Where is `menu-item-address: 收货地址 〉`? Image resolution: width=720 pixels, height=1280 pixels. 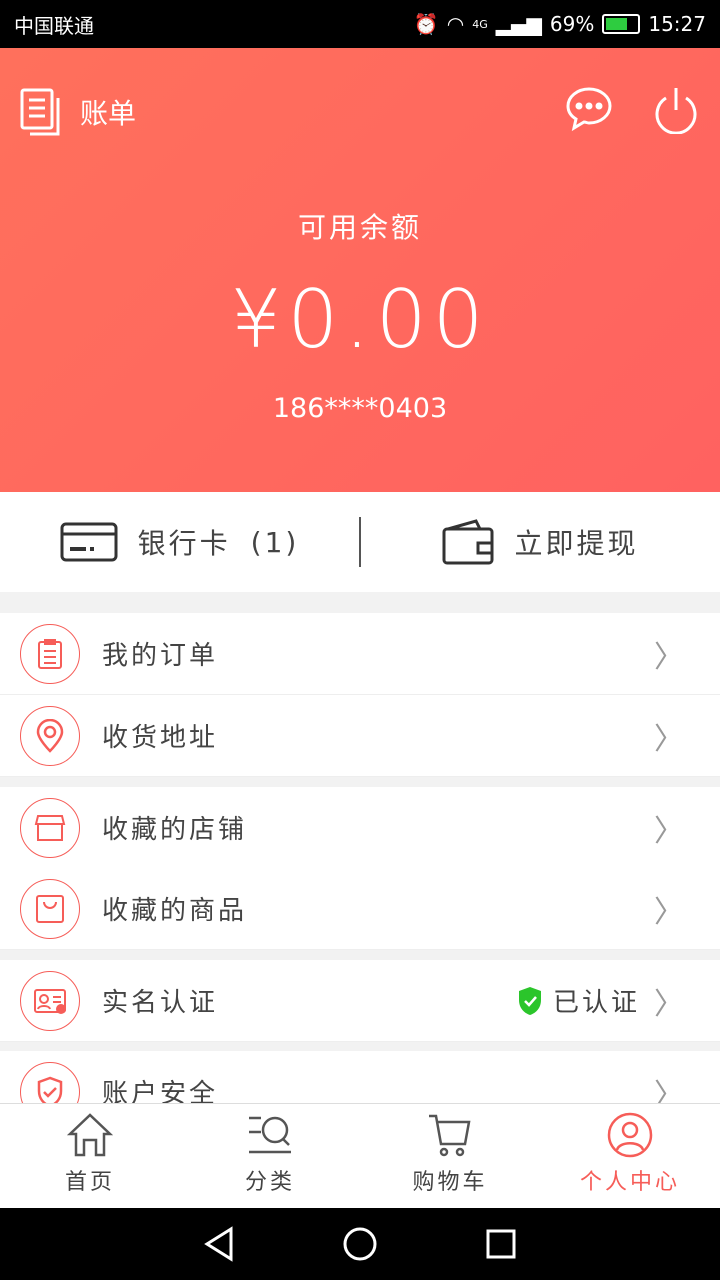 menu-item-address: 收货地址 〉 is located at coordinates (360, 736).